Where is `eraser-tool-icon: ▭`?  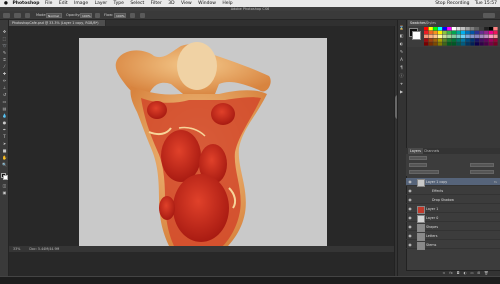
eraser-tool-icon: ▭ is located at coordinates (4, 102).